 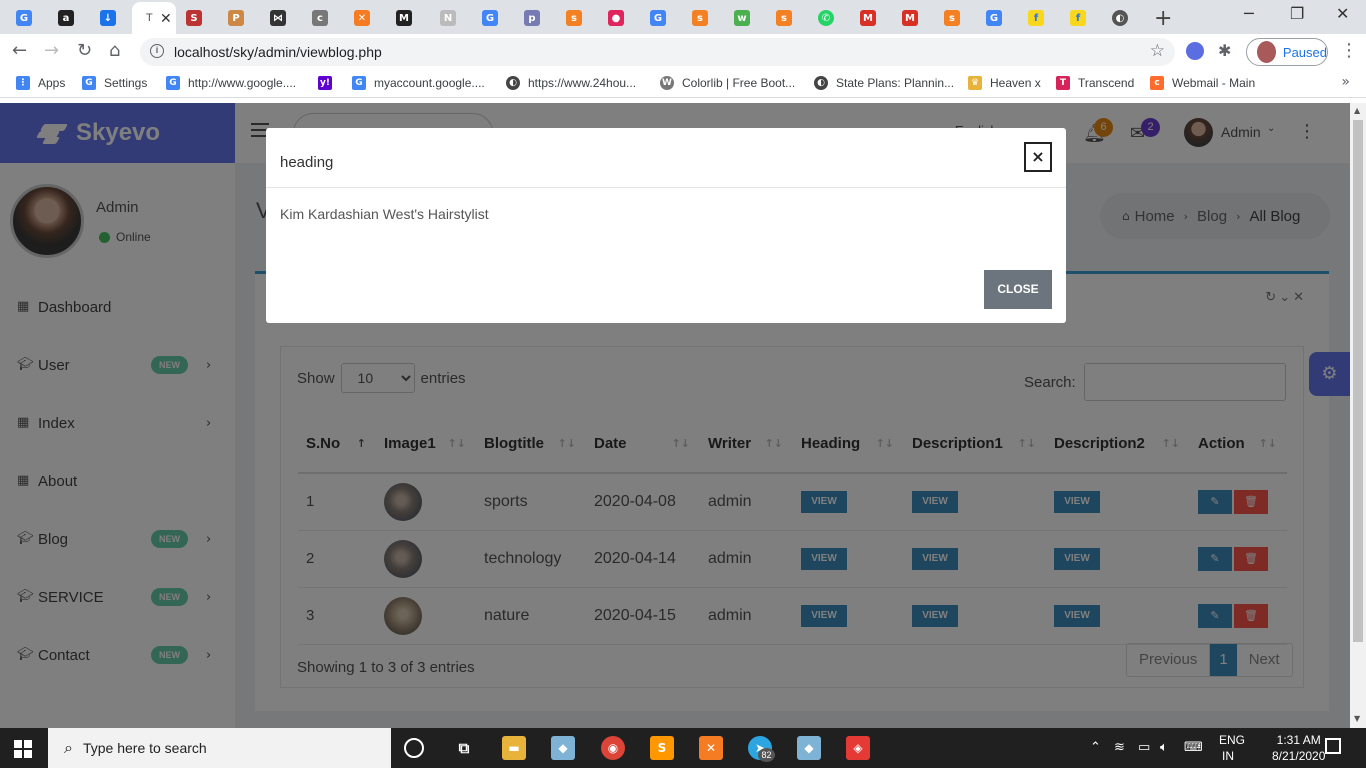 What do you see at coordinates (40, 83) in the screenshot?
I see `bookmark-apps: ⋮ Apps` at bounding box center [40, 83].